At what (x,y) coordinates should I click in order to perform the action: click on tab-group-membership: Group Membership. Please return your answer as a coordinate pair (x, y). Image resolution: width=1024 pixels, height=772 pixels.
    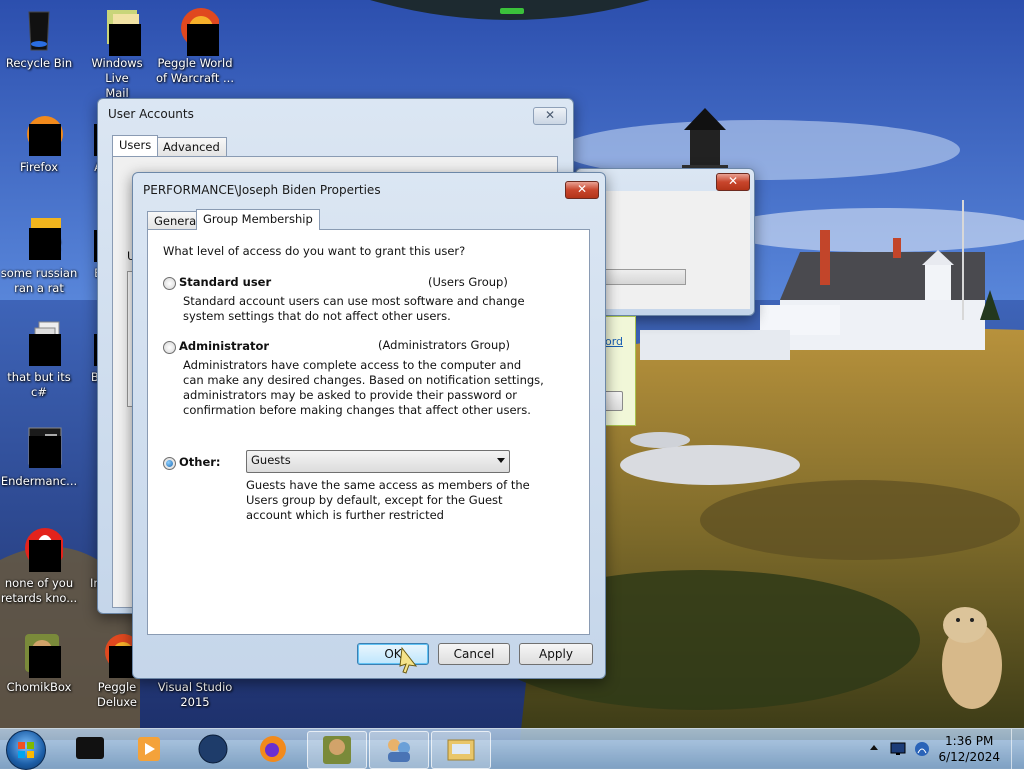
    Looking at the image, I should click on (258, 219).